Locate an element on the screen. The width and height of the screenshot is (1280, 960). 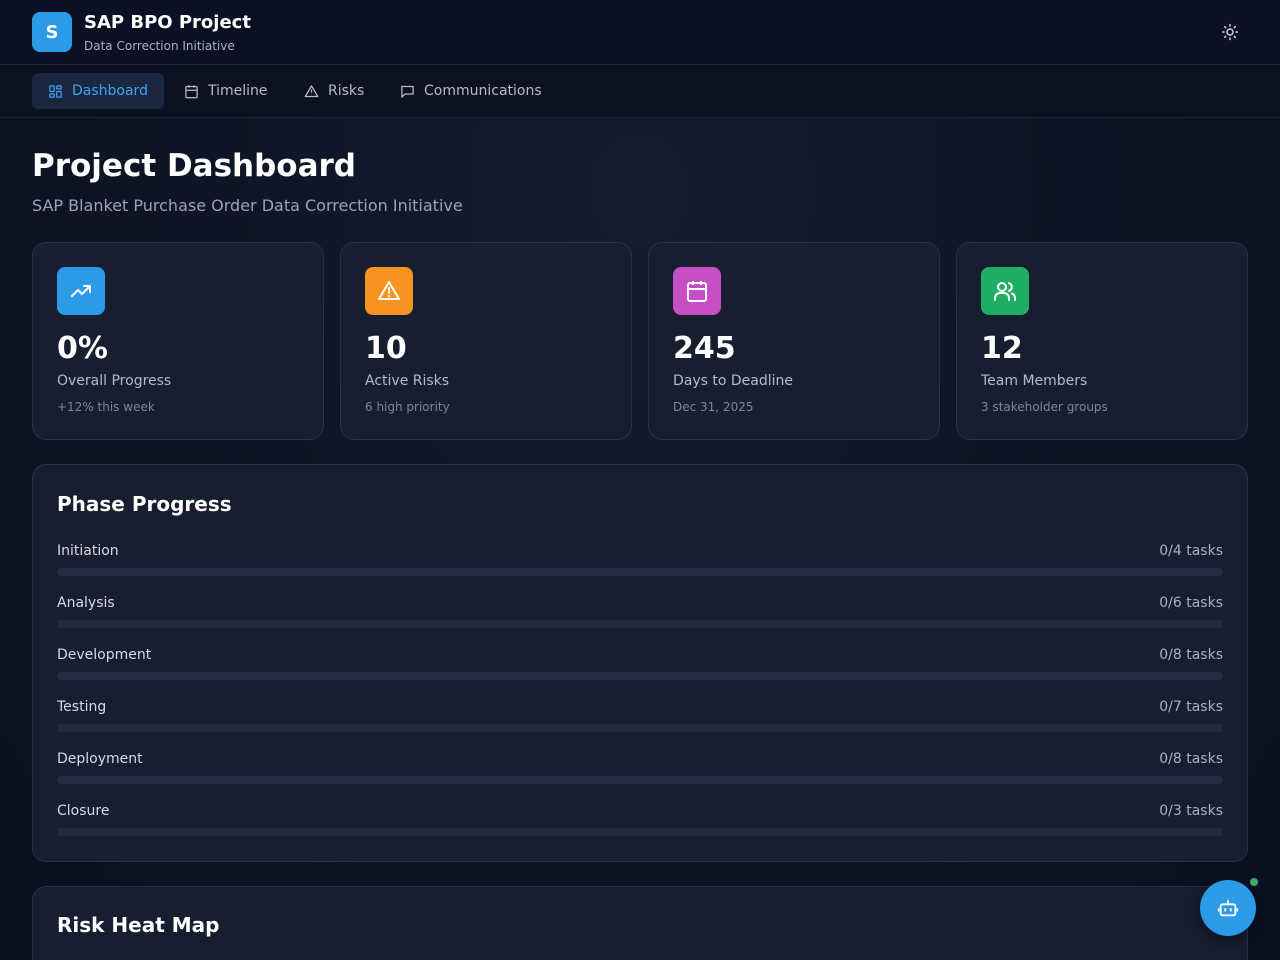
tab-timeline: Timeline is located at coordinates (226, 91).